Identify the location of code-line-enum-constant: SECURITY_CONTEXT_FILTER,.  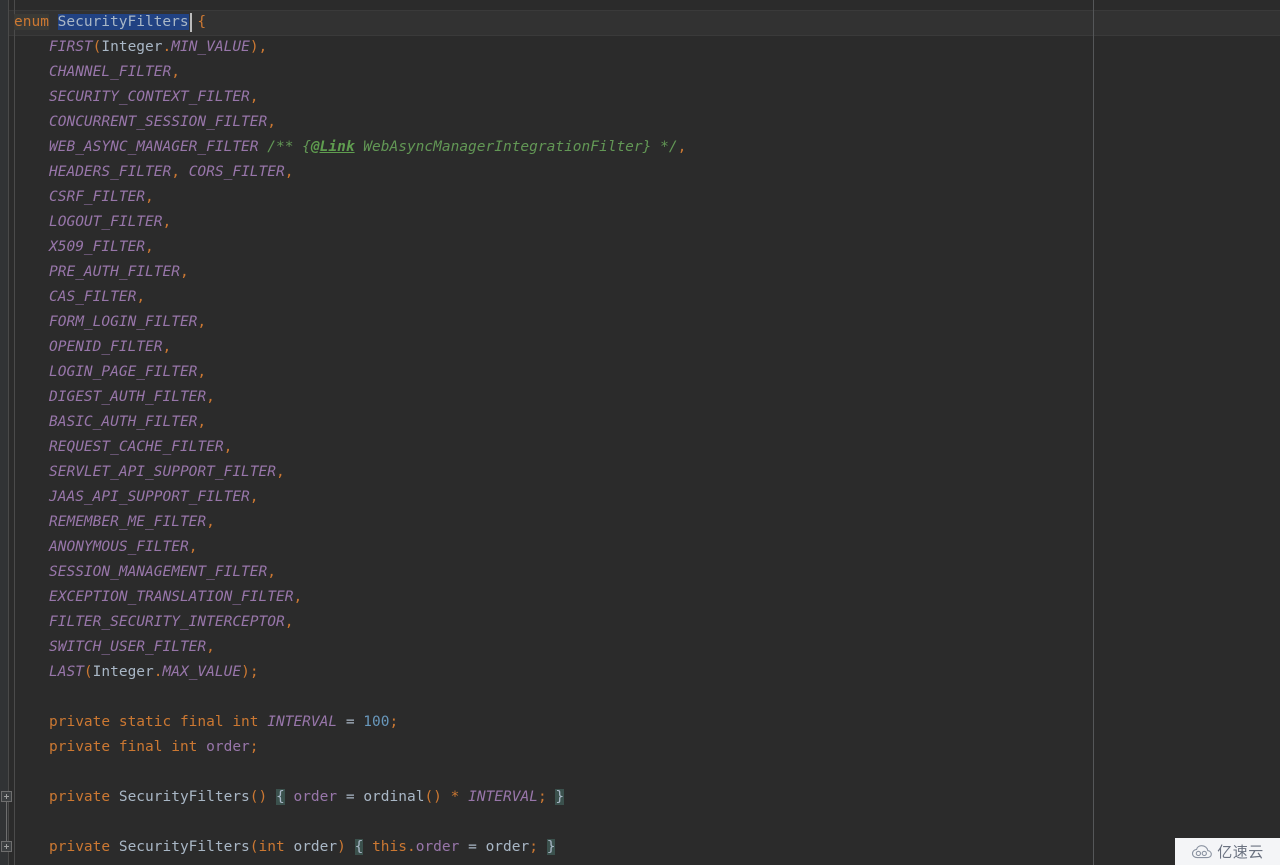
(154, 97).